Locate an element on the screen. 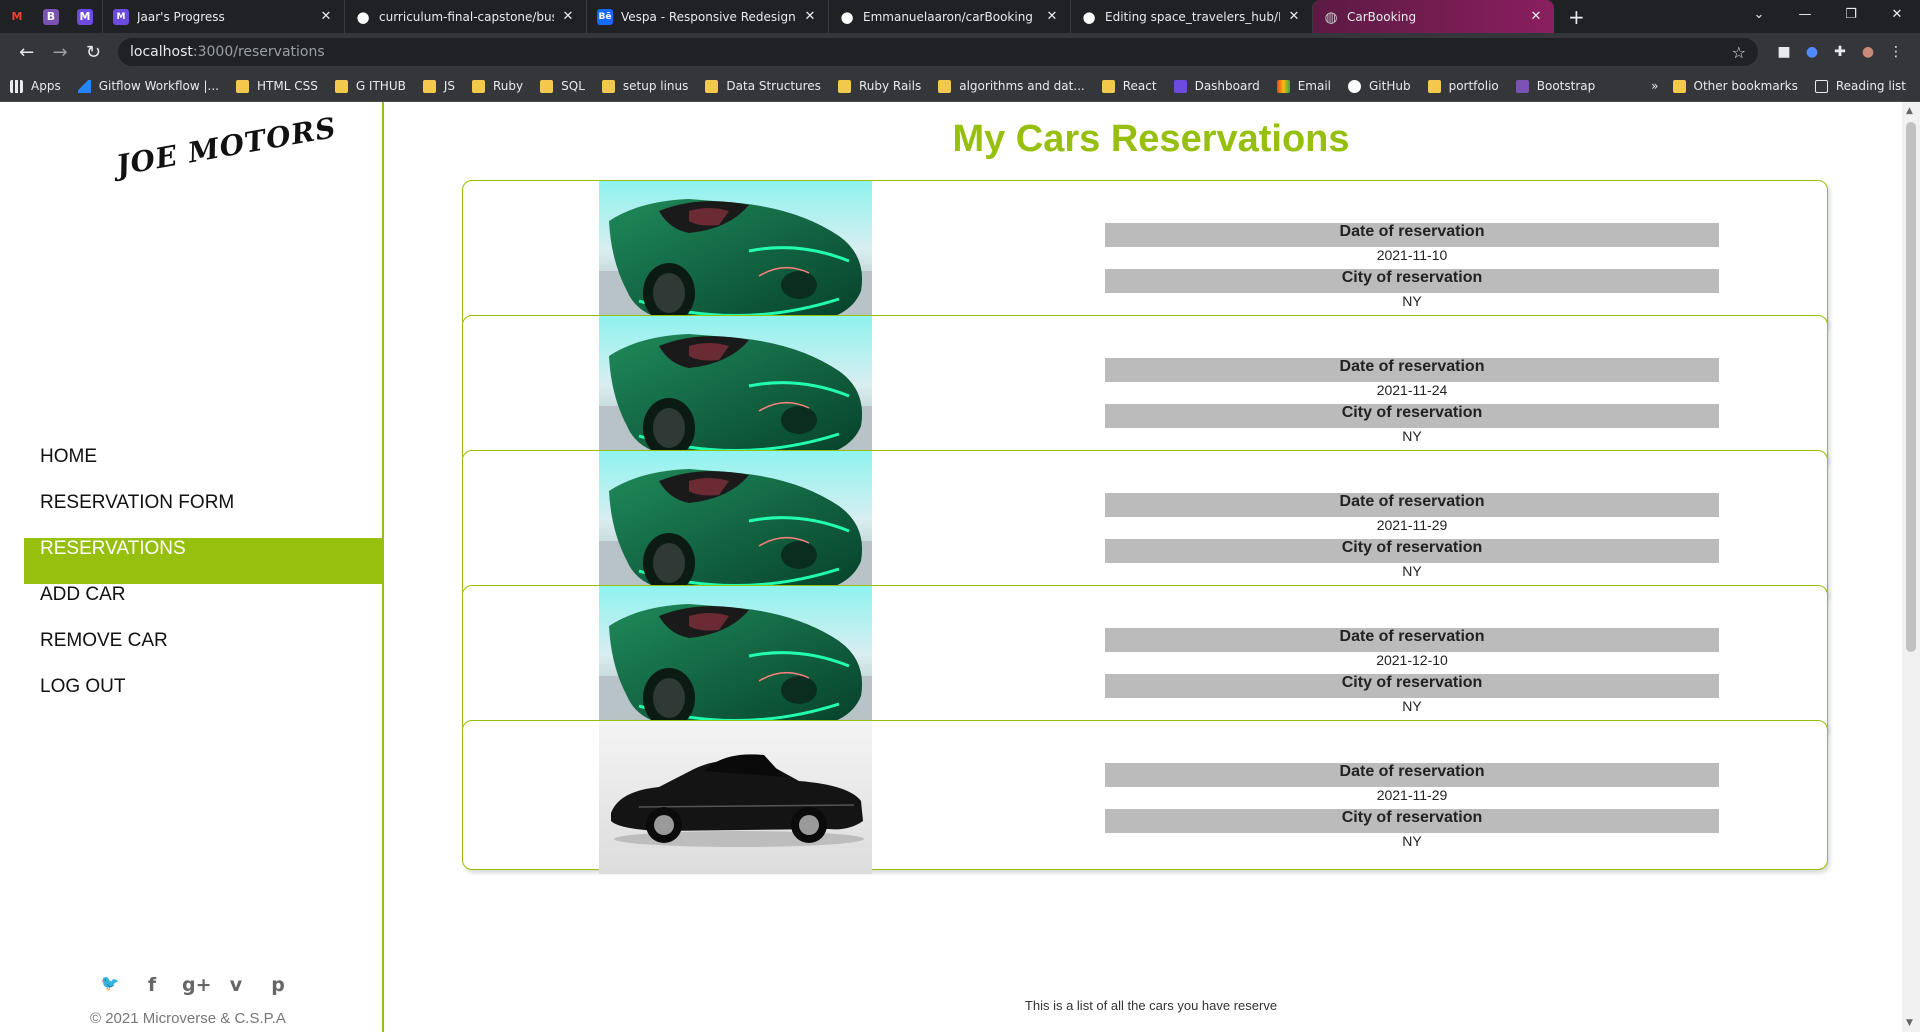  nav-reservation-form: RESERVATION FORM is located at coordinates (204, 515).